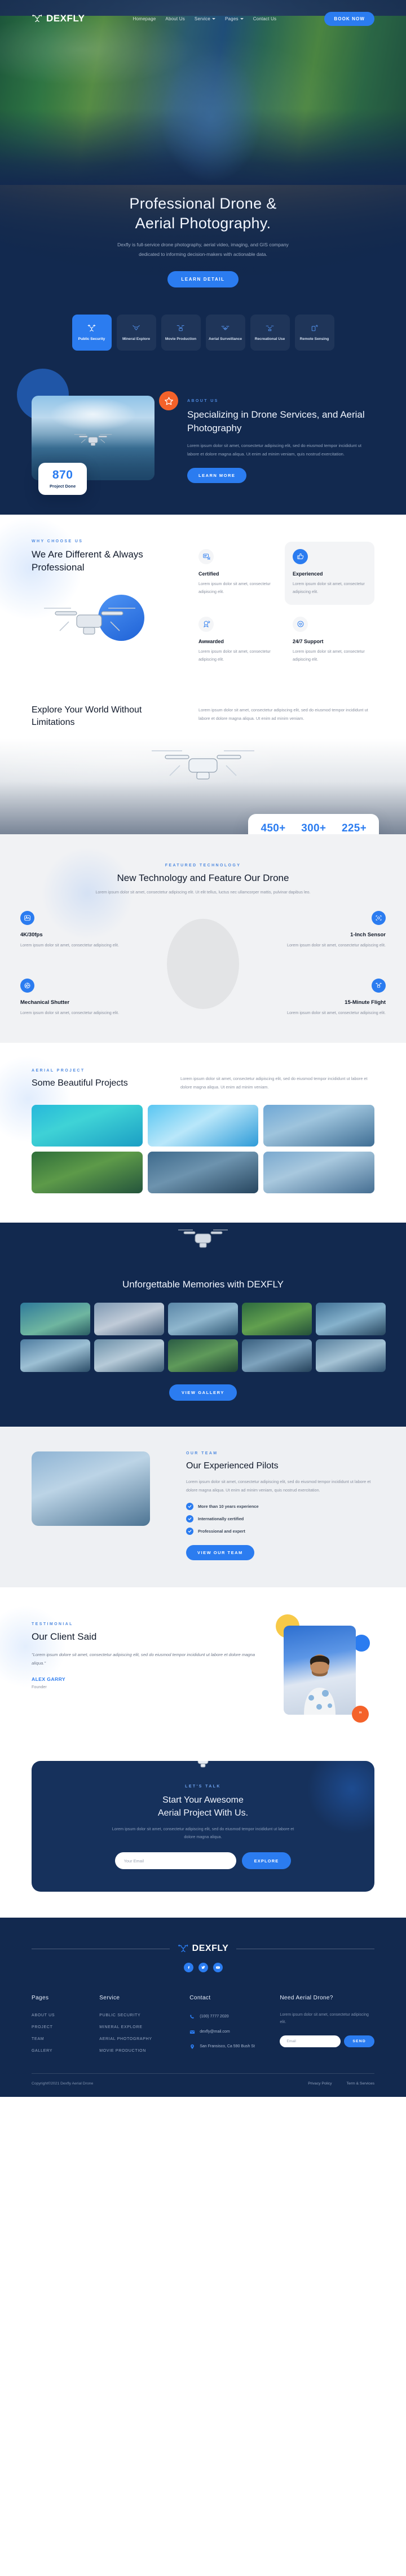 This screenshot has height=2576, width=406. What do you see at coordinates (349, 18) in the screenshot?
I see `book-now-button: BOOK NOW` at bounding box center [349, 18].